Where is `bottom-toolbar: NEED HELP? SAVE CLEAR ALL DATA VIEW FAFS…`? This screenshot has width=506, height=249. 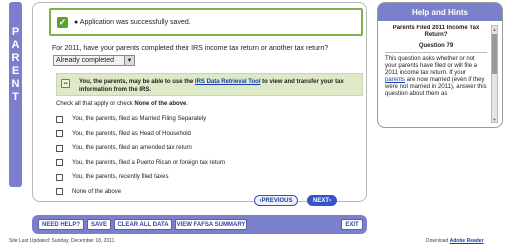
bottom-toolbar: NEED HELP? SAVE CLEAR ALL DATA VIEW FAFS… is located at coordinates (199, 224).